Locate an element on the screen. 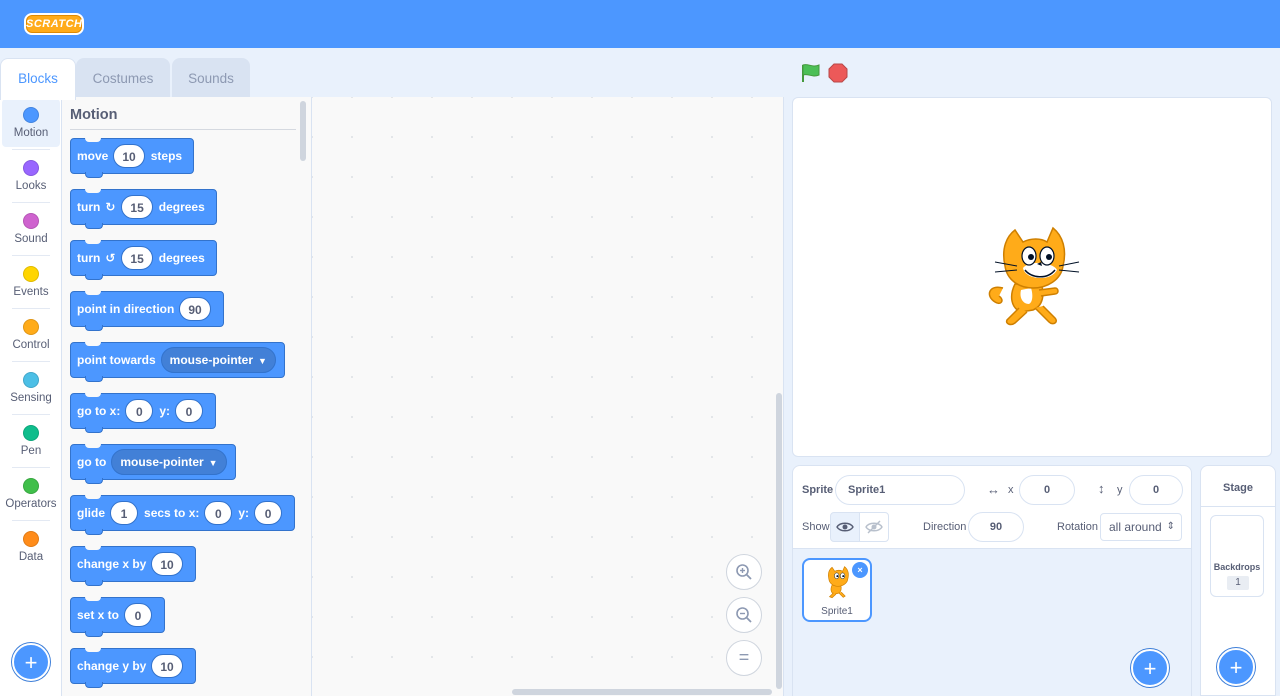 The image size is (1280, 696). delete-sprite-button: × is located at coordinates (860, 570).